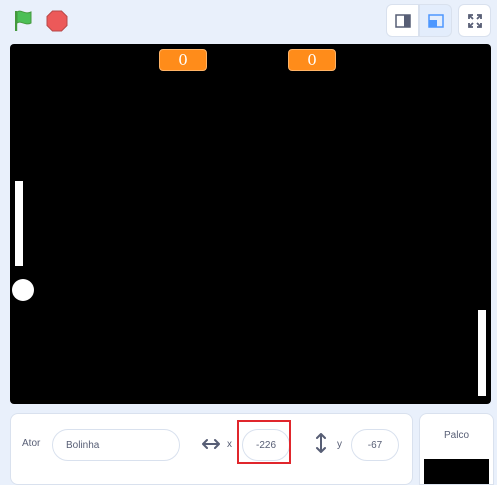 This screenshot has width=497, height=485. Describe the element at coordinates (183, 60) in the screenshot. I see `score-left-display: 0` at that location.